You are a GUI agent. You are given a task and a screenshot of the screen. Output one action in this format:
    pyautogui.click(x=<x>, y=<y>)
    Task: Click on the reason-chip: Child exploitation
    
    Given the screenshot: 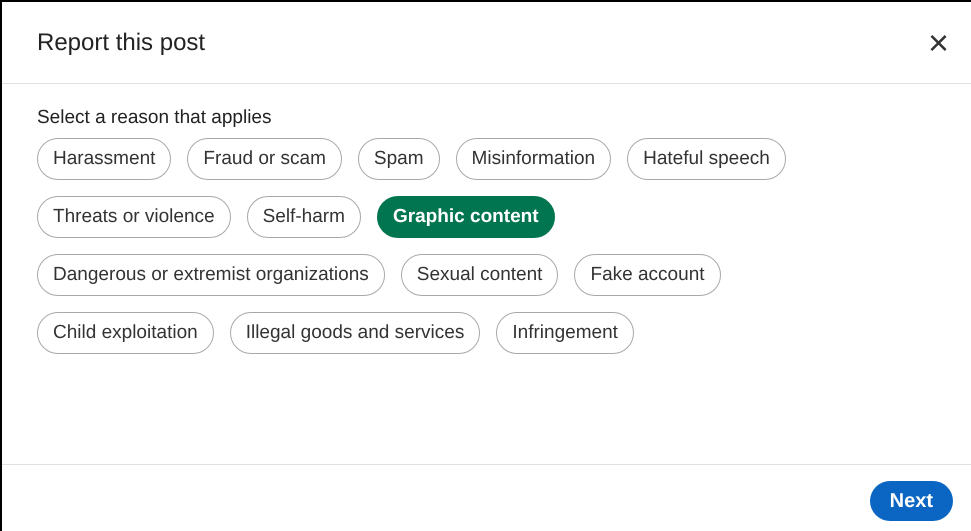 What is the action you would take?
    pyautogui.click(x=125, y=333)
    